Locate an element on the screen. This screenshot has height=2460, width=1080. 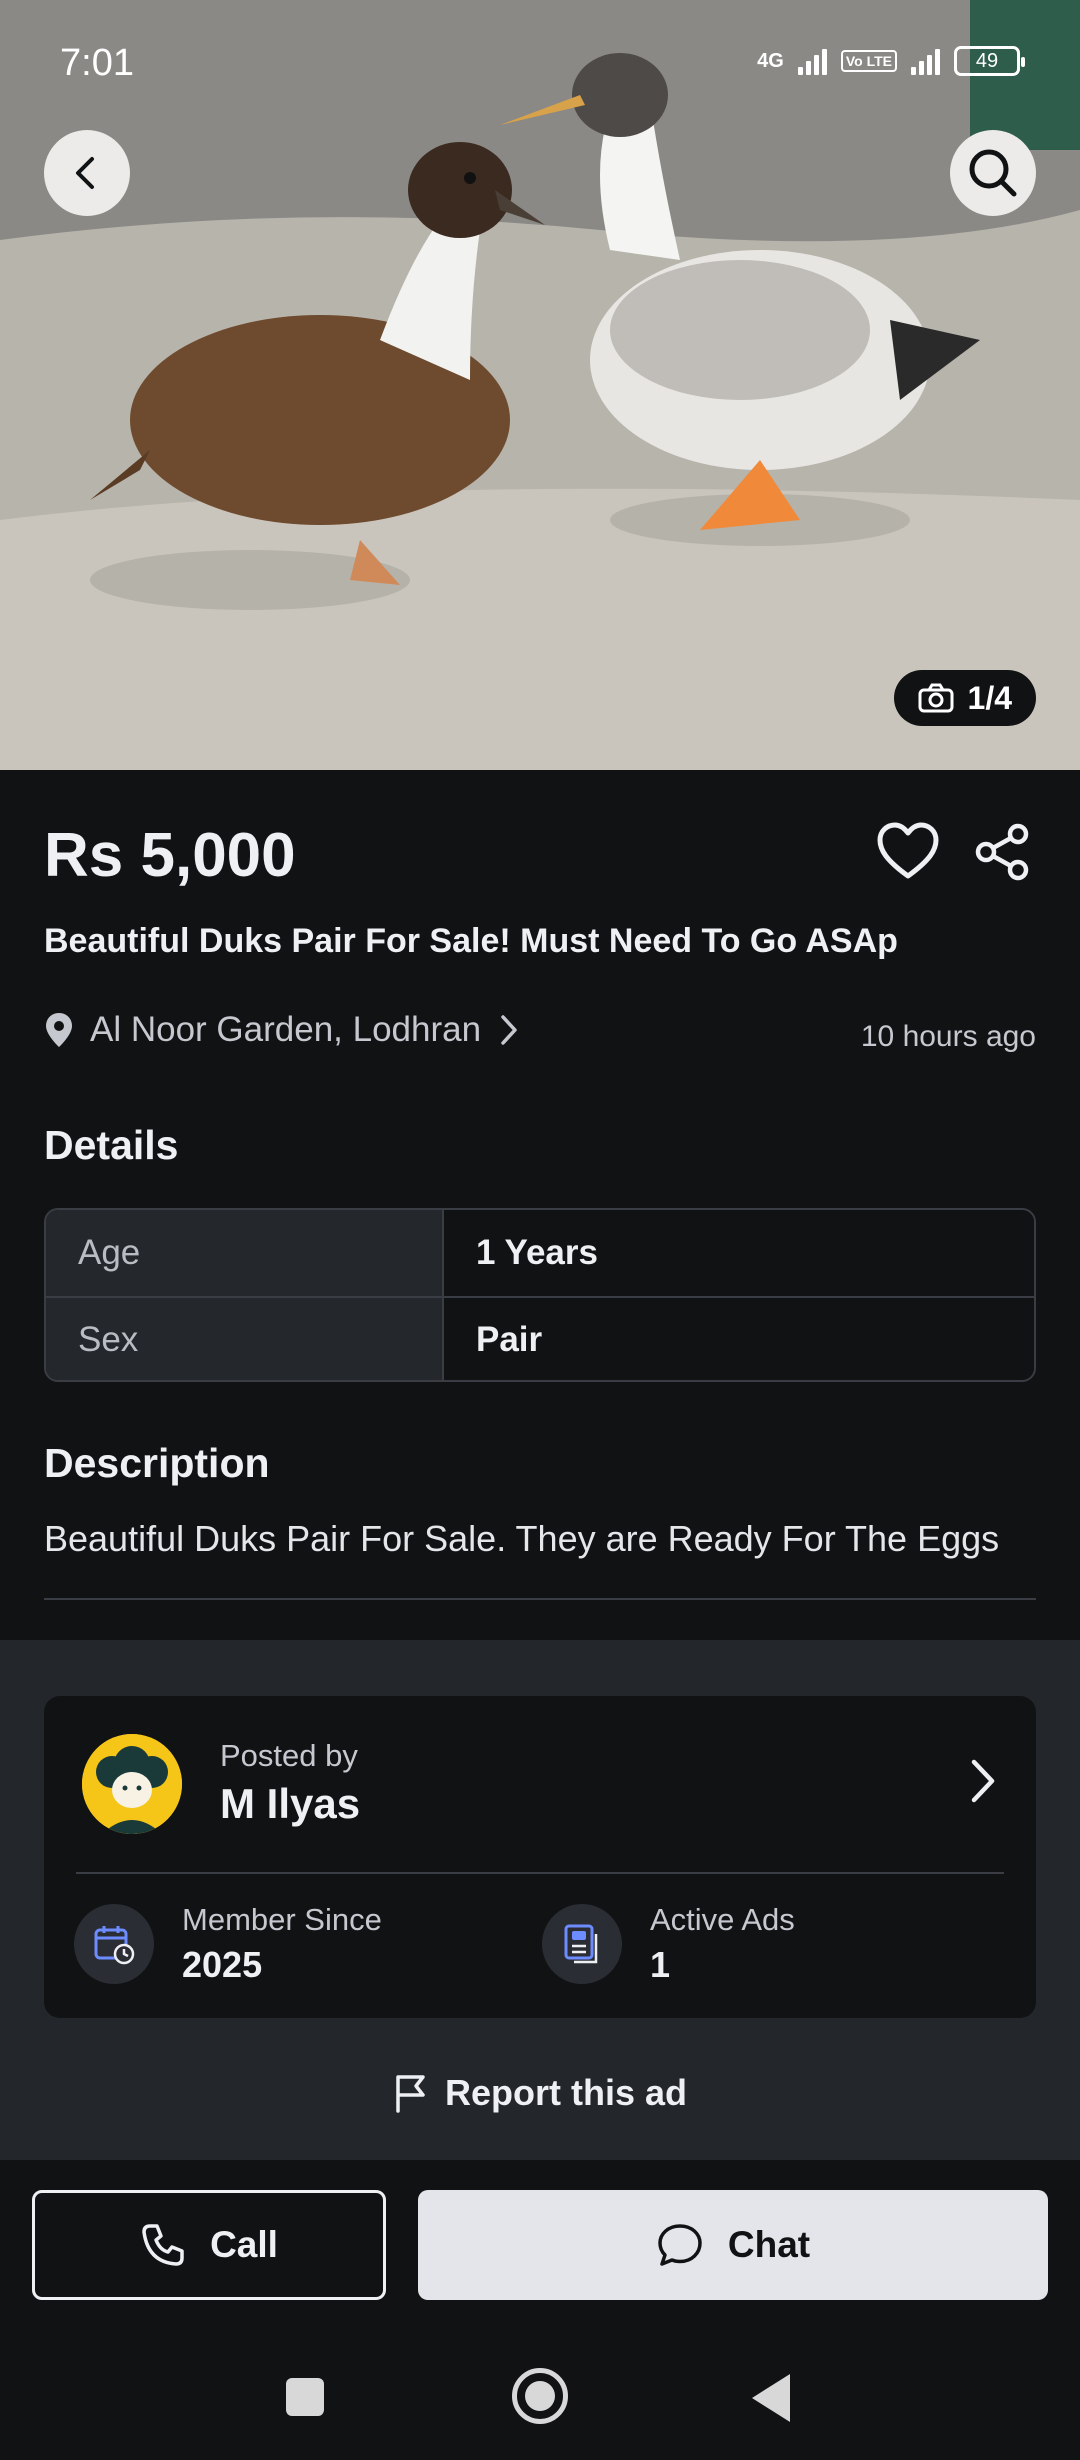
avatar is located at coordinates (132, 1784).